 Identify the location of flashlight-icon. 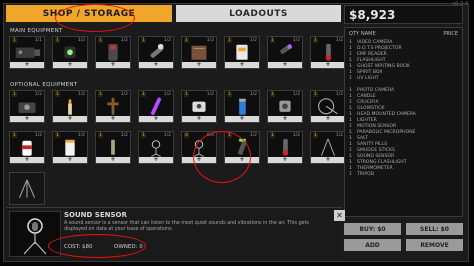
(157, 50).